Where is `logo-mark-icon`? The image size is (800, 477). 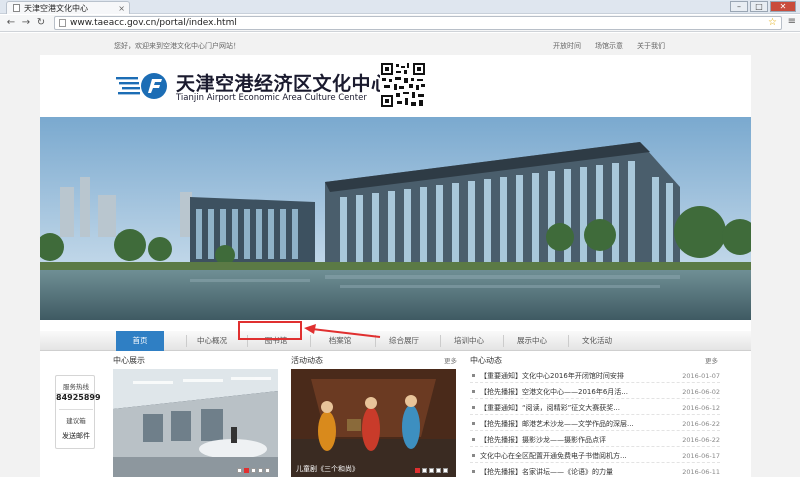 logo-mark-icon is located at coordinates (141, 86).